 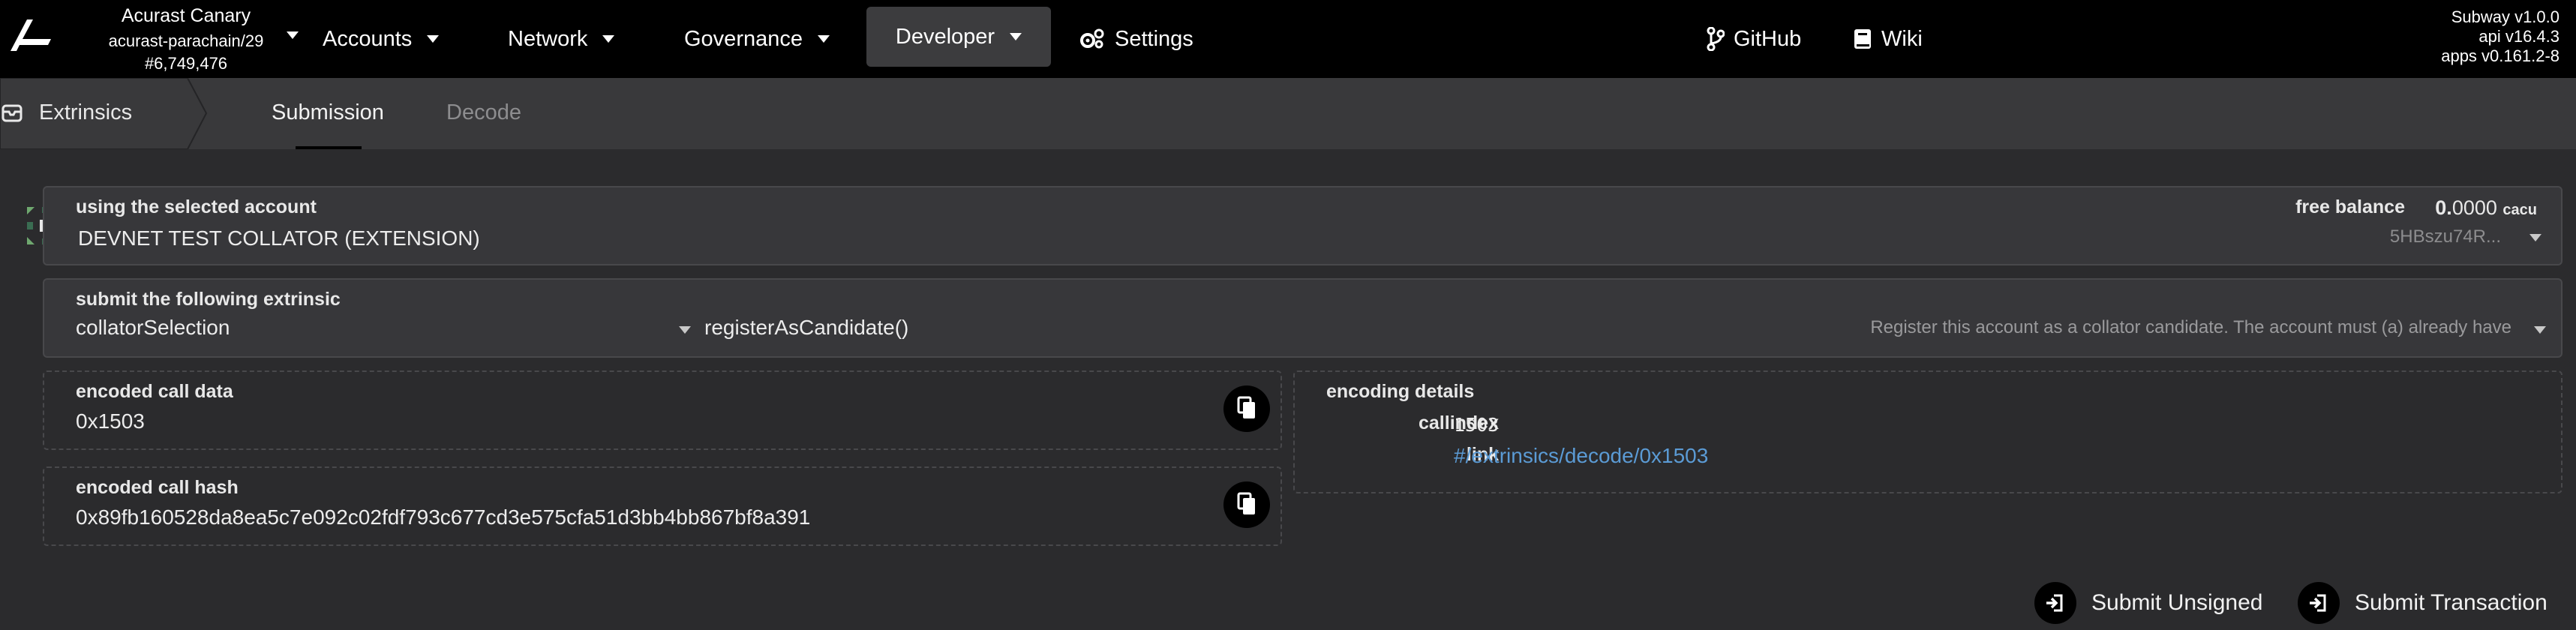 I want to click on apps-version: apps v0.161.2-8, so click(x=2500, y=55).